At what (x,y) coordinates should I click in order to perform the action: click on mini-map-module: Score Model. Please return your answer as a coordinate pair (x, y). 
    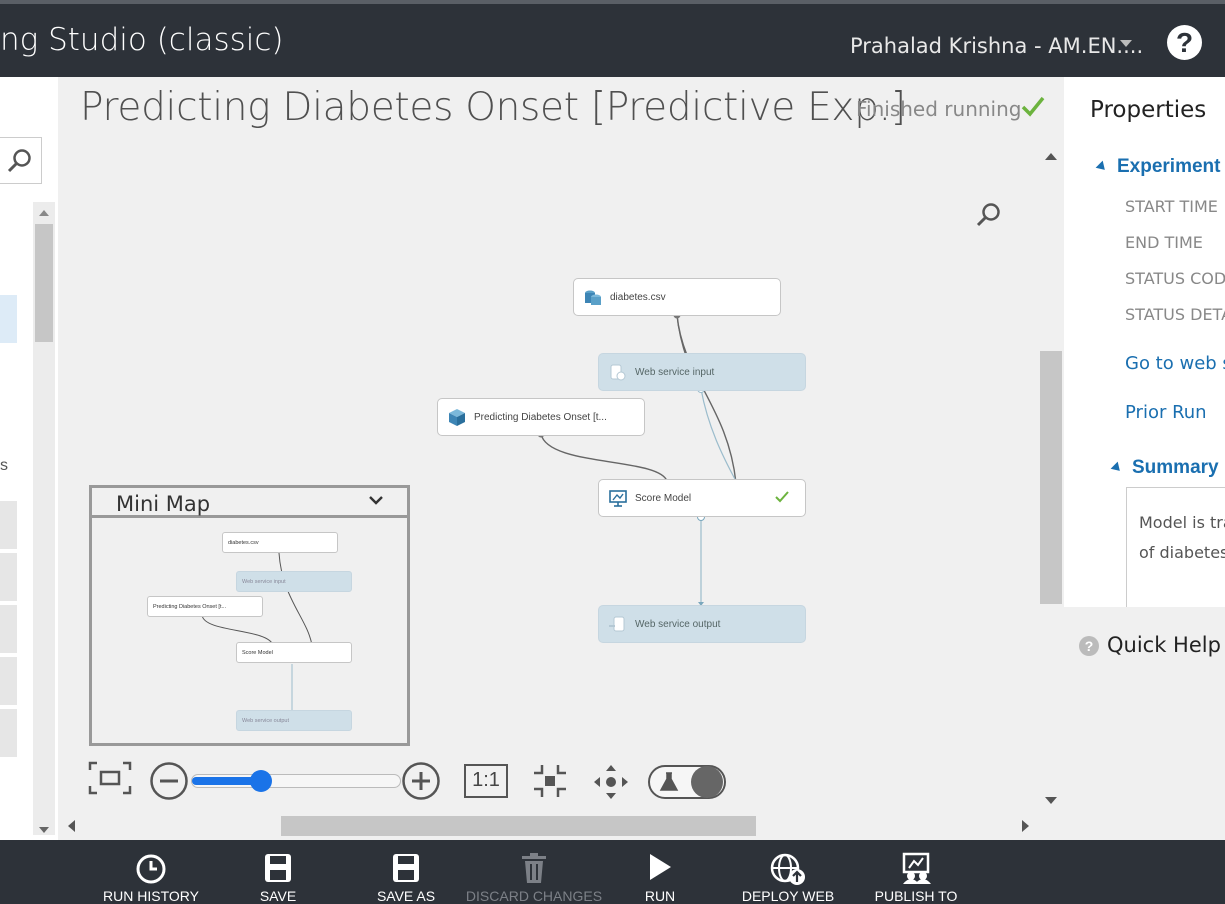
    Looking at the image, I should click on (294, 652).